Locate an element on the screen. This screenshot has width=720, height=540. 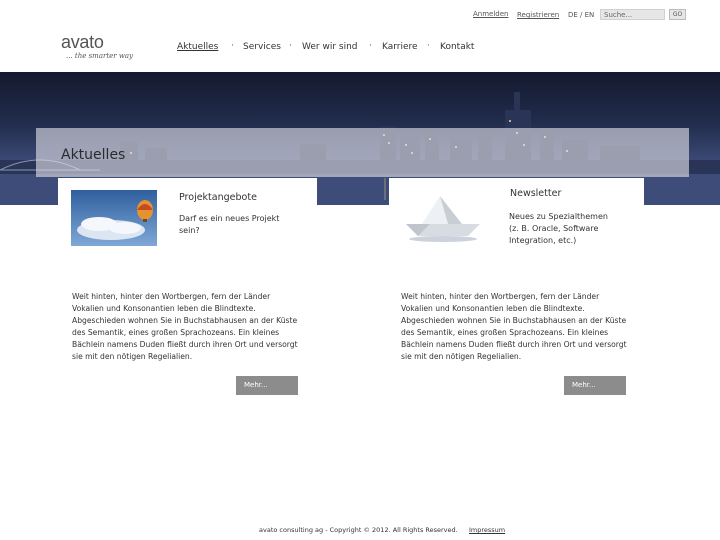
card-subtitle: Darf es ein neues Projekt sein? is located at coordinates (229, 224).